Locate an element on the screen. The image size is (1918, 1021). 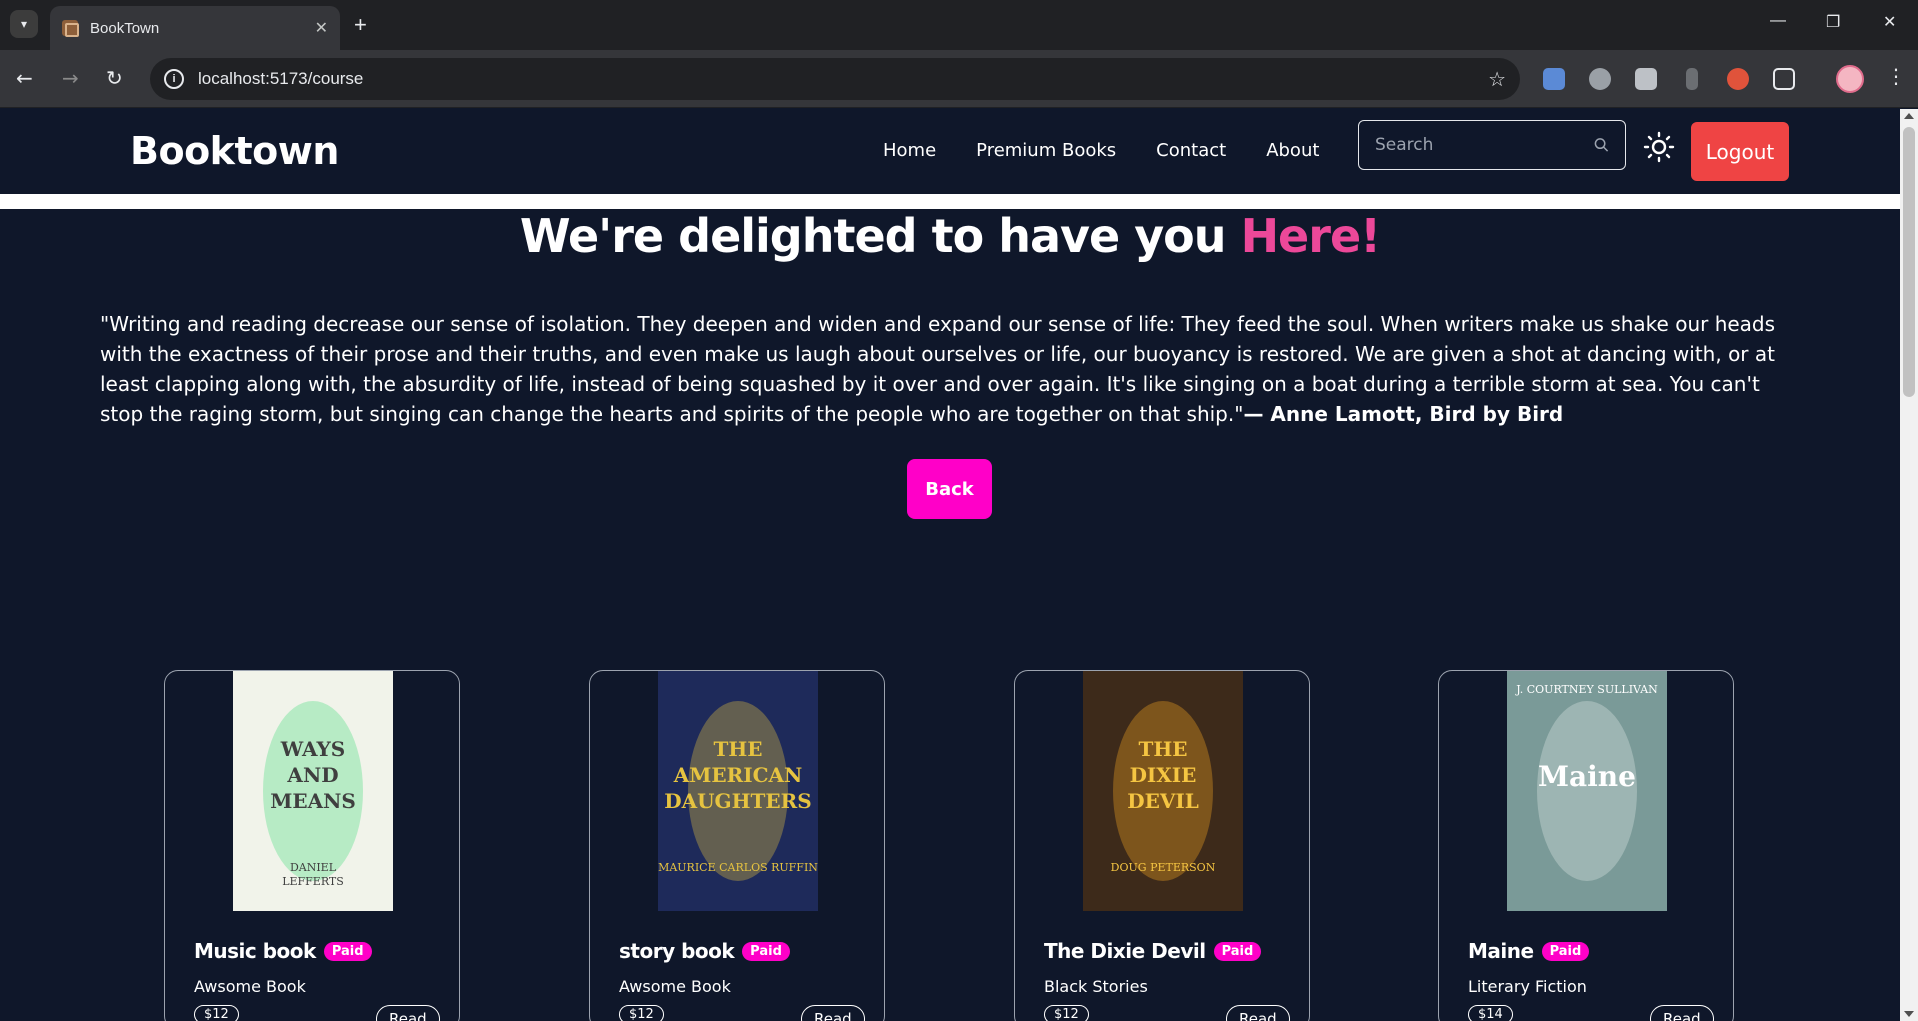
page-title: We're delighted to have you Here! is located at coordinates (950, 236).